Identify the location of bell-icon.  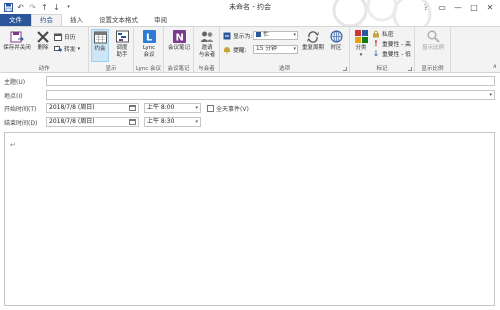
(227, 50).